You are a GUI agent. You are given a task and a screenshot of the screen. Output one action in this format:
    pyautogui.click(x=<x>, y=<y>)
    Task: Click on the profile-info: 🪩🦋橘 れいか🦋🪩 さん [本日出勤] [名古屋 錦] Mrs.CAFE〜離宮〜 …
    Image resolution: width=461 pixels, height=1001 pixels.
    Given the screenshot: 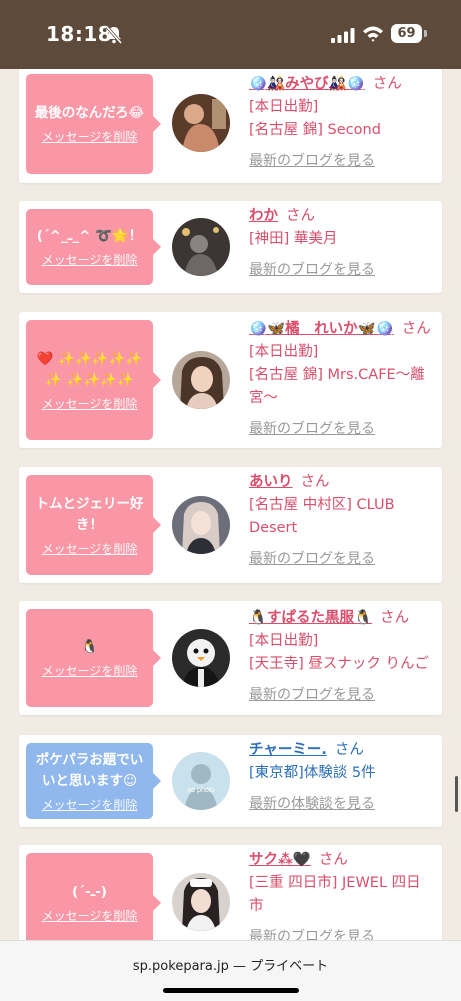 What is the action you would take?
    pyautogui.click(x=342, y=379)
    